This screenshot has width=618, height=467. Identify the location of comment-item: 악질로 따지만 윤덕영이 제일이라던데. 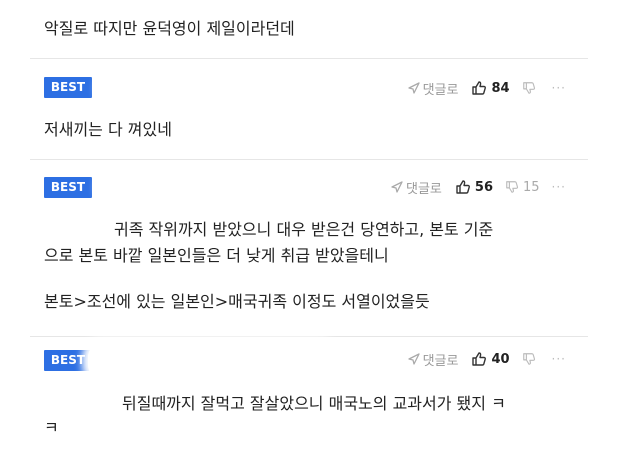
(309, 29).